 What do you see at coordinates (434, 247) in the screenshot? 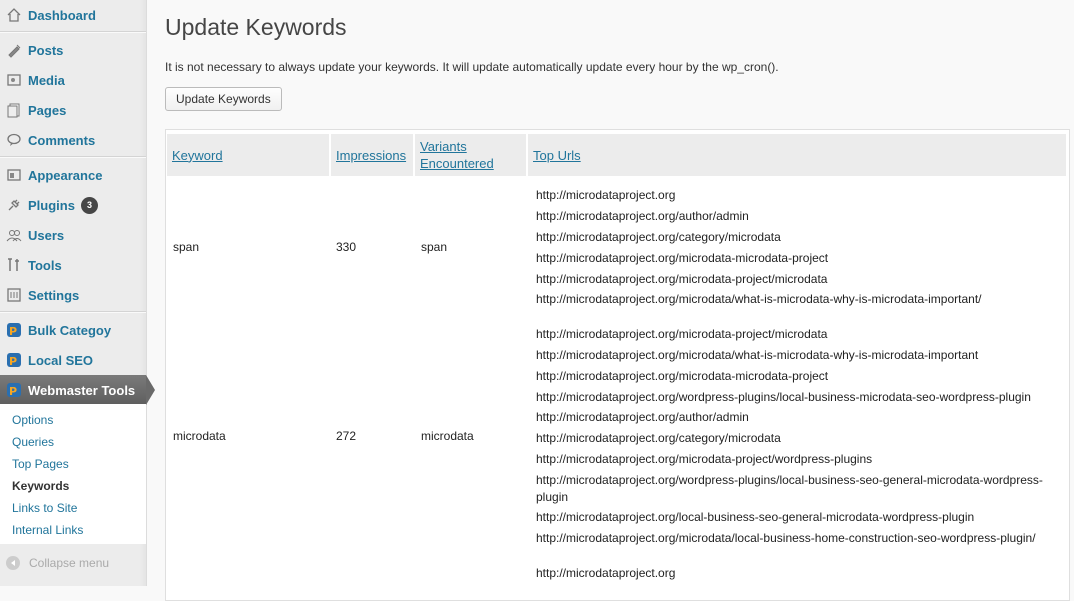
I see `row-variants: span` at bounding box center [434, 247].